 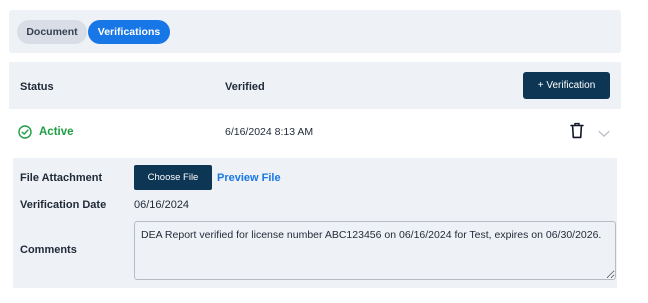 I want to click on file-attachment-label: File Attachment, so click(x=61, y=178).